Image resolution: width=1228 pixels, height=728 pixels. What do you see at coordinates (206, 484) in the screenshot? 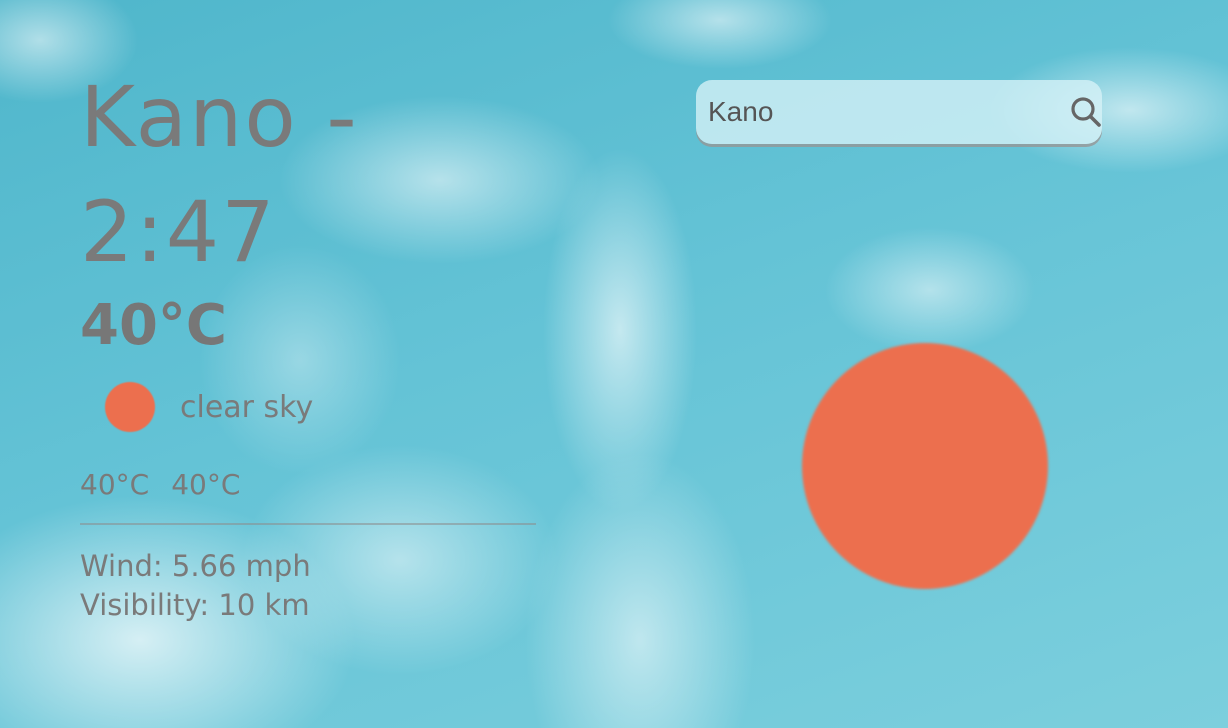
I see `temp-max: 40°C` at bounding box center [206, 484].